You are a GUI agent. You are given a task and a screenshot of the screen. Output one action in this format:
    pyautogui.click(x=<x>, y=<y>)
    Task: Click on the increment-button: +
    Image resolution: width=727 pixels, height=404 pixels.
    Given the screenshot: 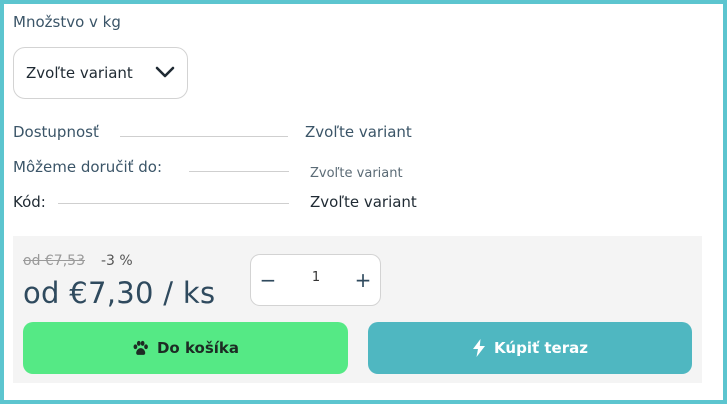 What is the action you would take?
    pyautogui.click(x=363, y=280)
    